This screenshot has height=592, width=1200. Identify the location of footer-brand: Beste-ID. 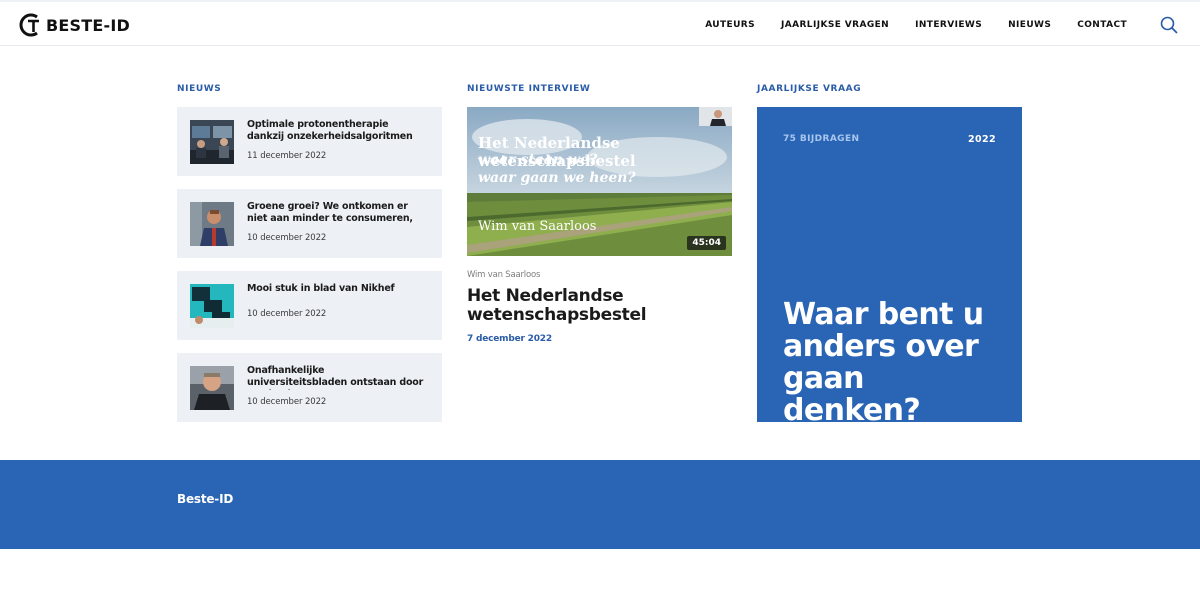
(205, 499).